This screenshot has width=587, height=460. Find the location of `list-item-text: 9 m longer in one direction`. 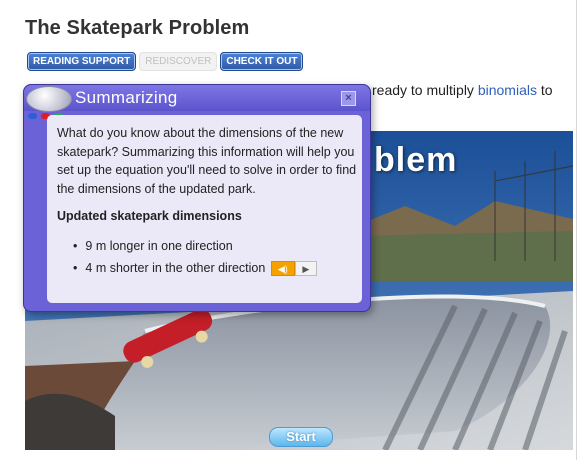

list-item-text: 9 m longer in one direction is located at coordinates (159, 246).